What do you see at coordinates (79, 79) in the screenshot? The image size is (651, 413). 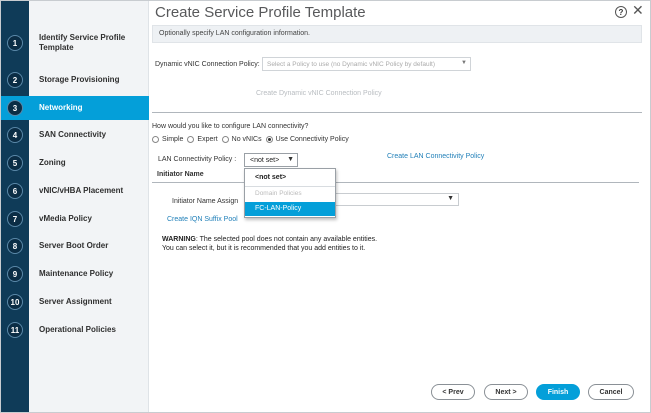 I see `step-label: Storage Provisioning` at bounding box center [79, 79].